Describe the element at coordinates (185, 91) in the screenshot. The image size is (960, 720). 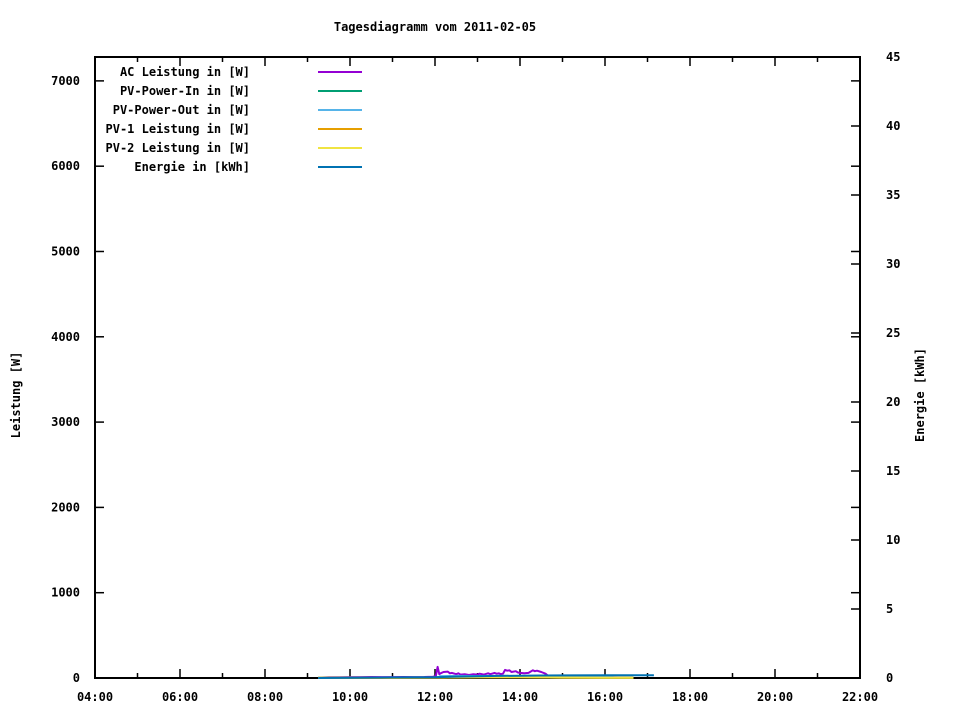
I see `legend-label: PV-Power-In in [W]` at that location.